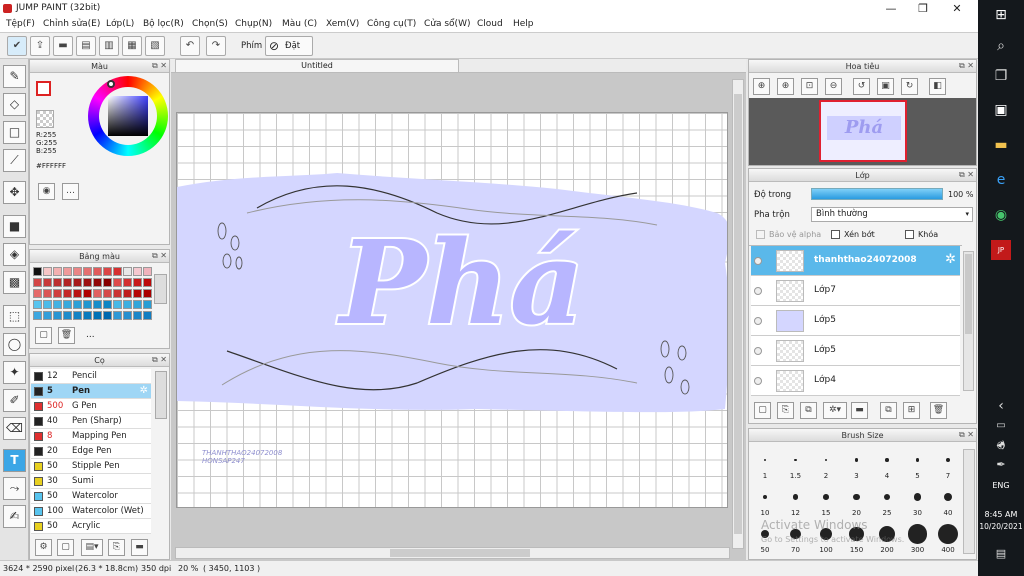 The height and width of the screenshot is (576, 1024). I want to click on pen-select-icon: ✐, so click(14, 400).